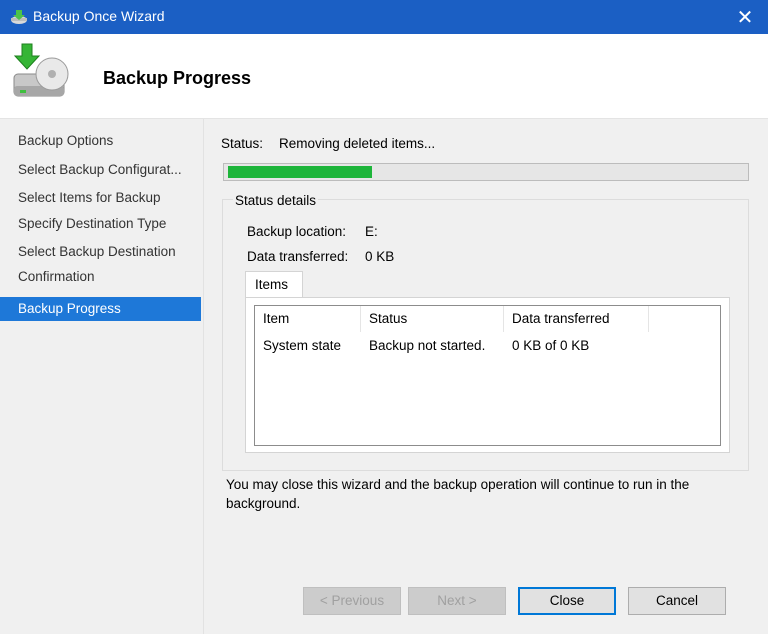 This screenshot has width=768, height=634. Describe the element at coordinates (100, 198) in the screenshot. I see `sidebar-item-select-items: Select Items for Backup` at that location.